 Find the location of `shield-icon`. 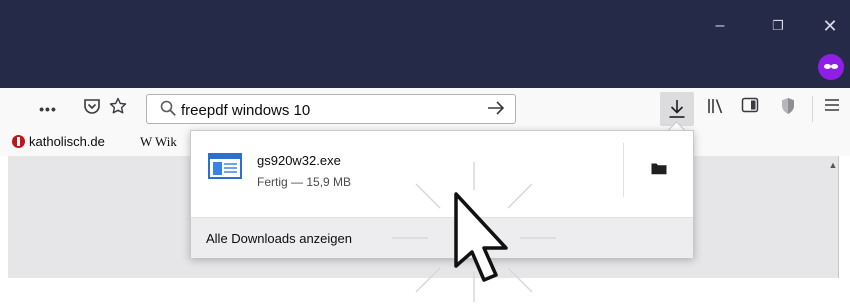

shield-icon is located at coordinates (788, 109).